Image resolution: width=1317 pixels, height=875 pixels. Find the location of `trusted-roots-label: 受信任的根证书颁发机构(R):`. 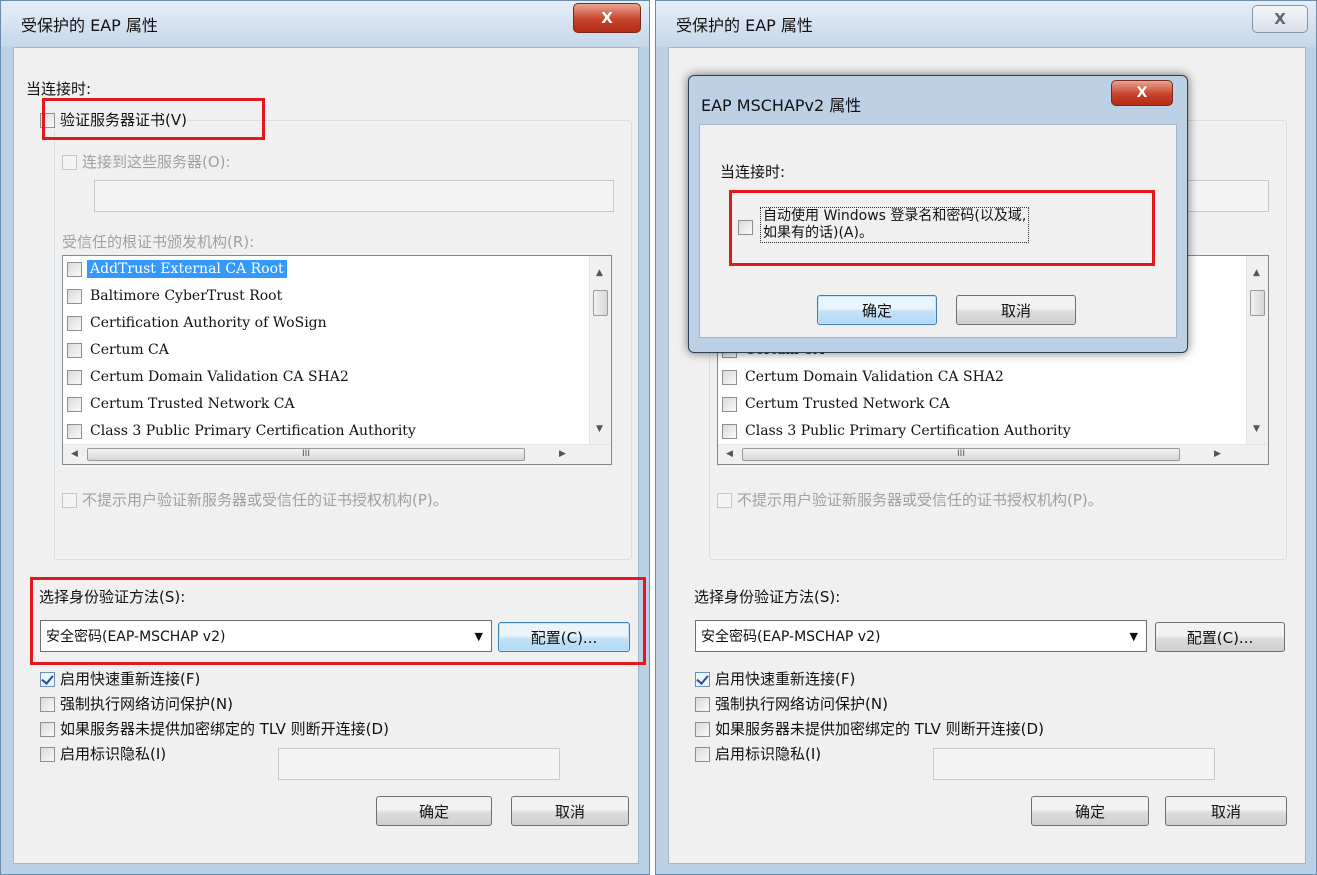

trusted-roots-label: 受信任的根证书颁发机构(R): is located at coordinates (158, 242).